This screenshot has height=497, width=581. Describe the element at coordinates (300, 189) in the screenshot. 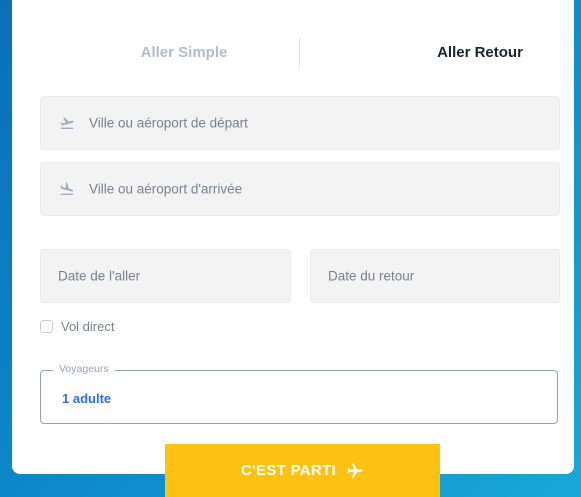

I see `arrival-field: Ville ou aéroport d'arrivée` at that location.